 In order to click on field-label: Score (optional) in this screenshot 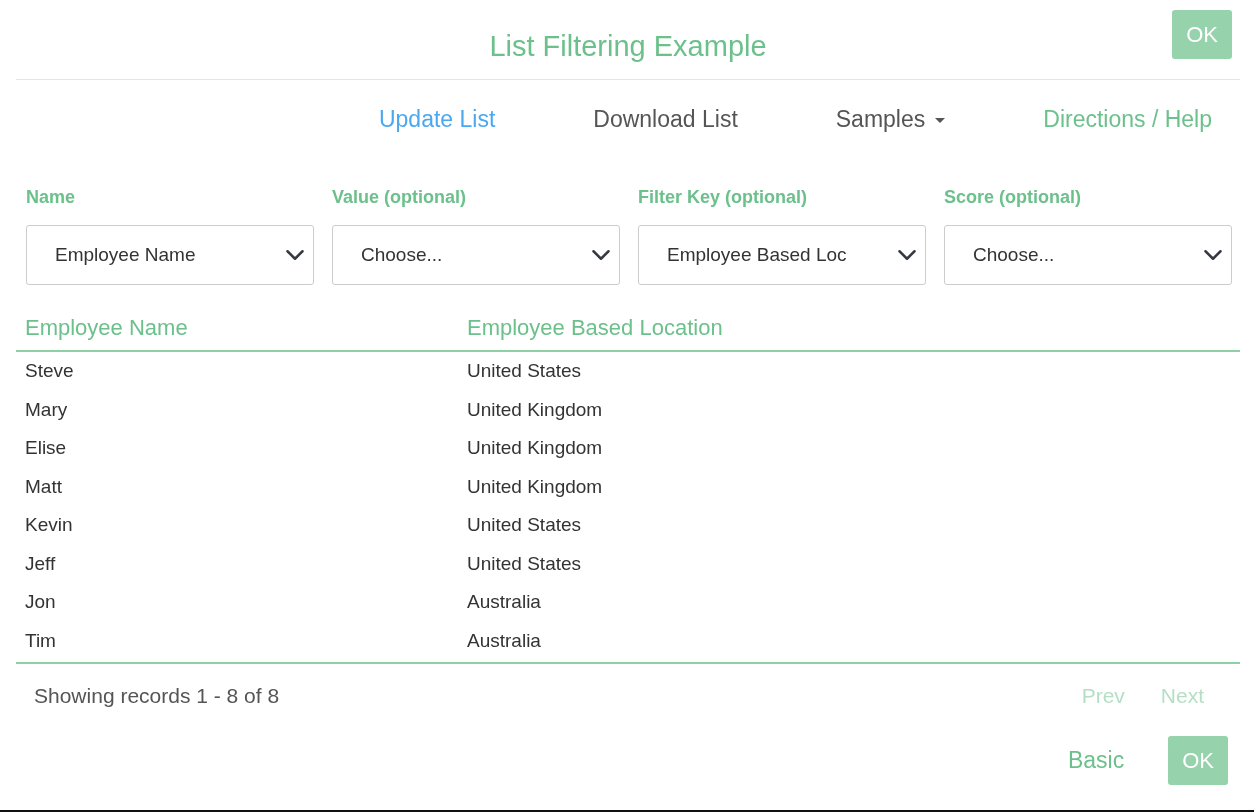, I will do `click(1013, 197)`.